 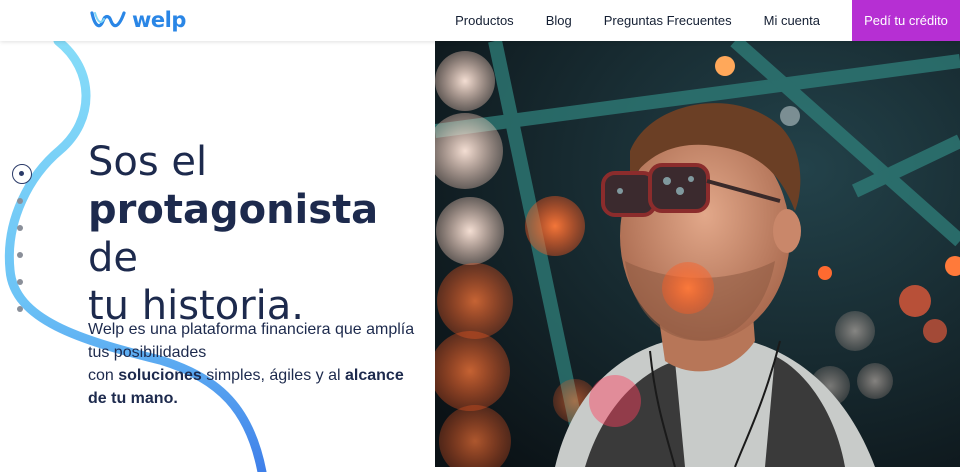 What do you see at coordinates (103, 375) in the screenshot?
I see `hero-desc-prefix: con` at bounding box center [103, 375].